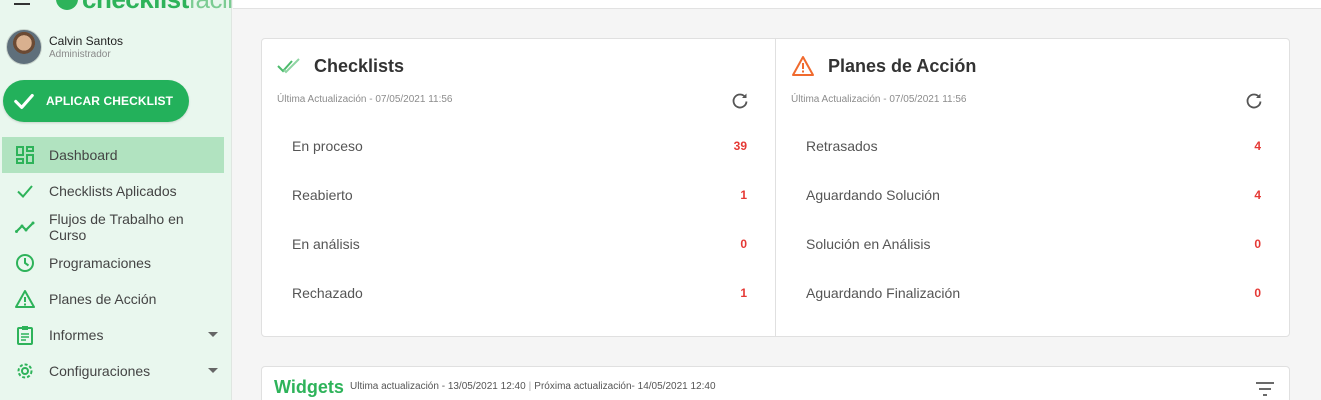  I want to click on sidebar-item-planes-de-accion: Planes de Acción, so click(113, 299).